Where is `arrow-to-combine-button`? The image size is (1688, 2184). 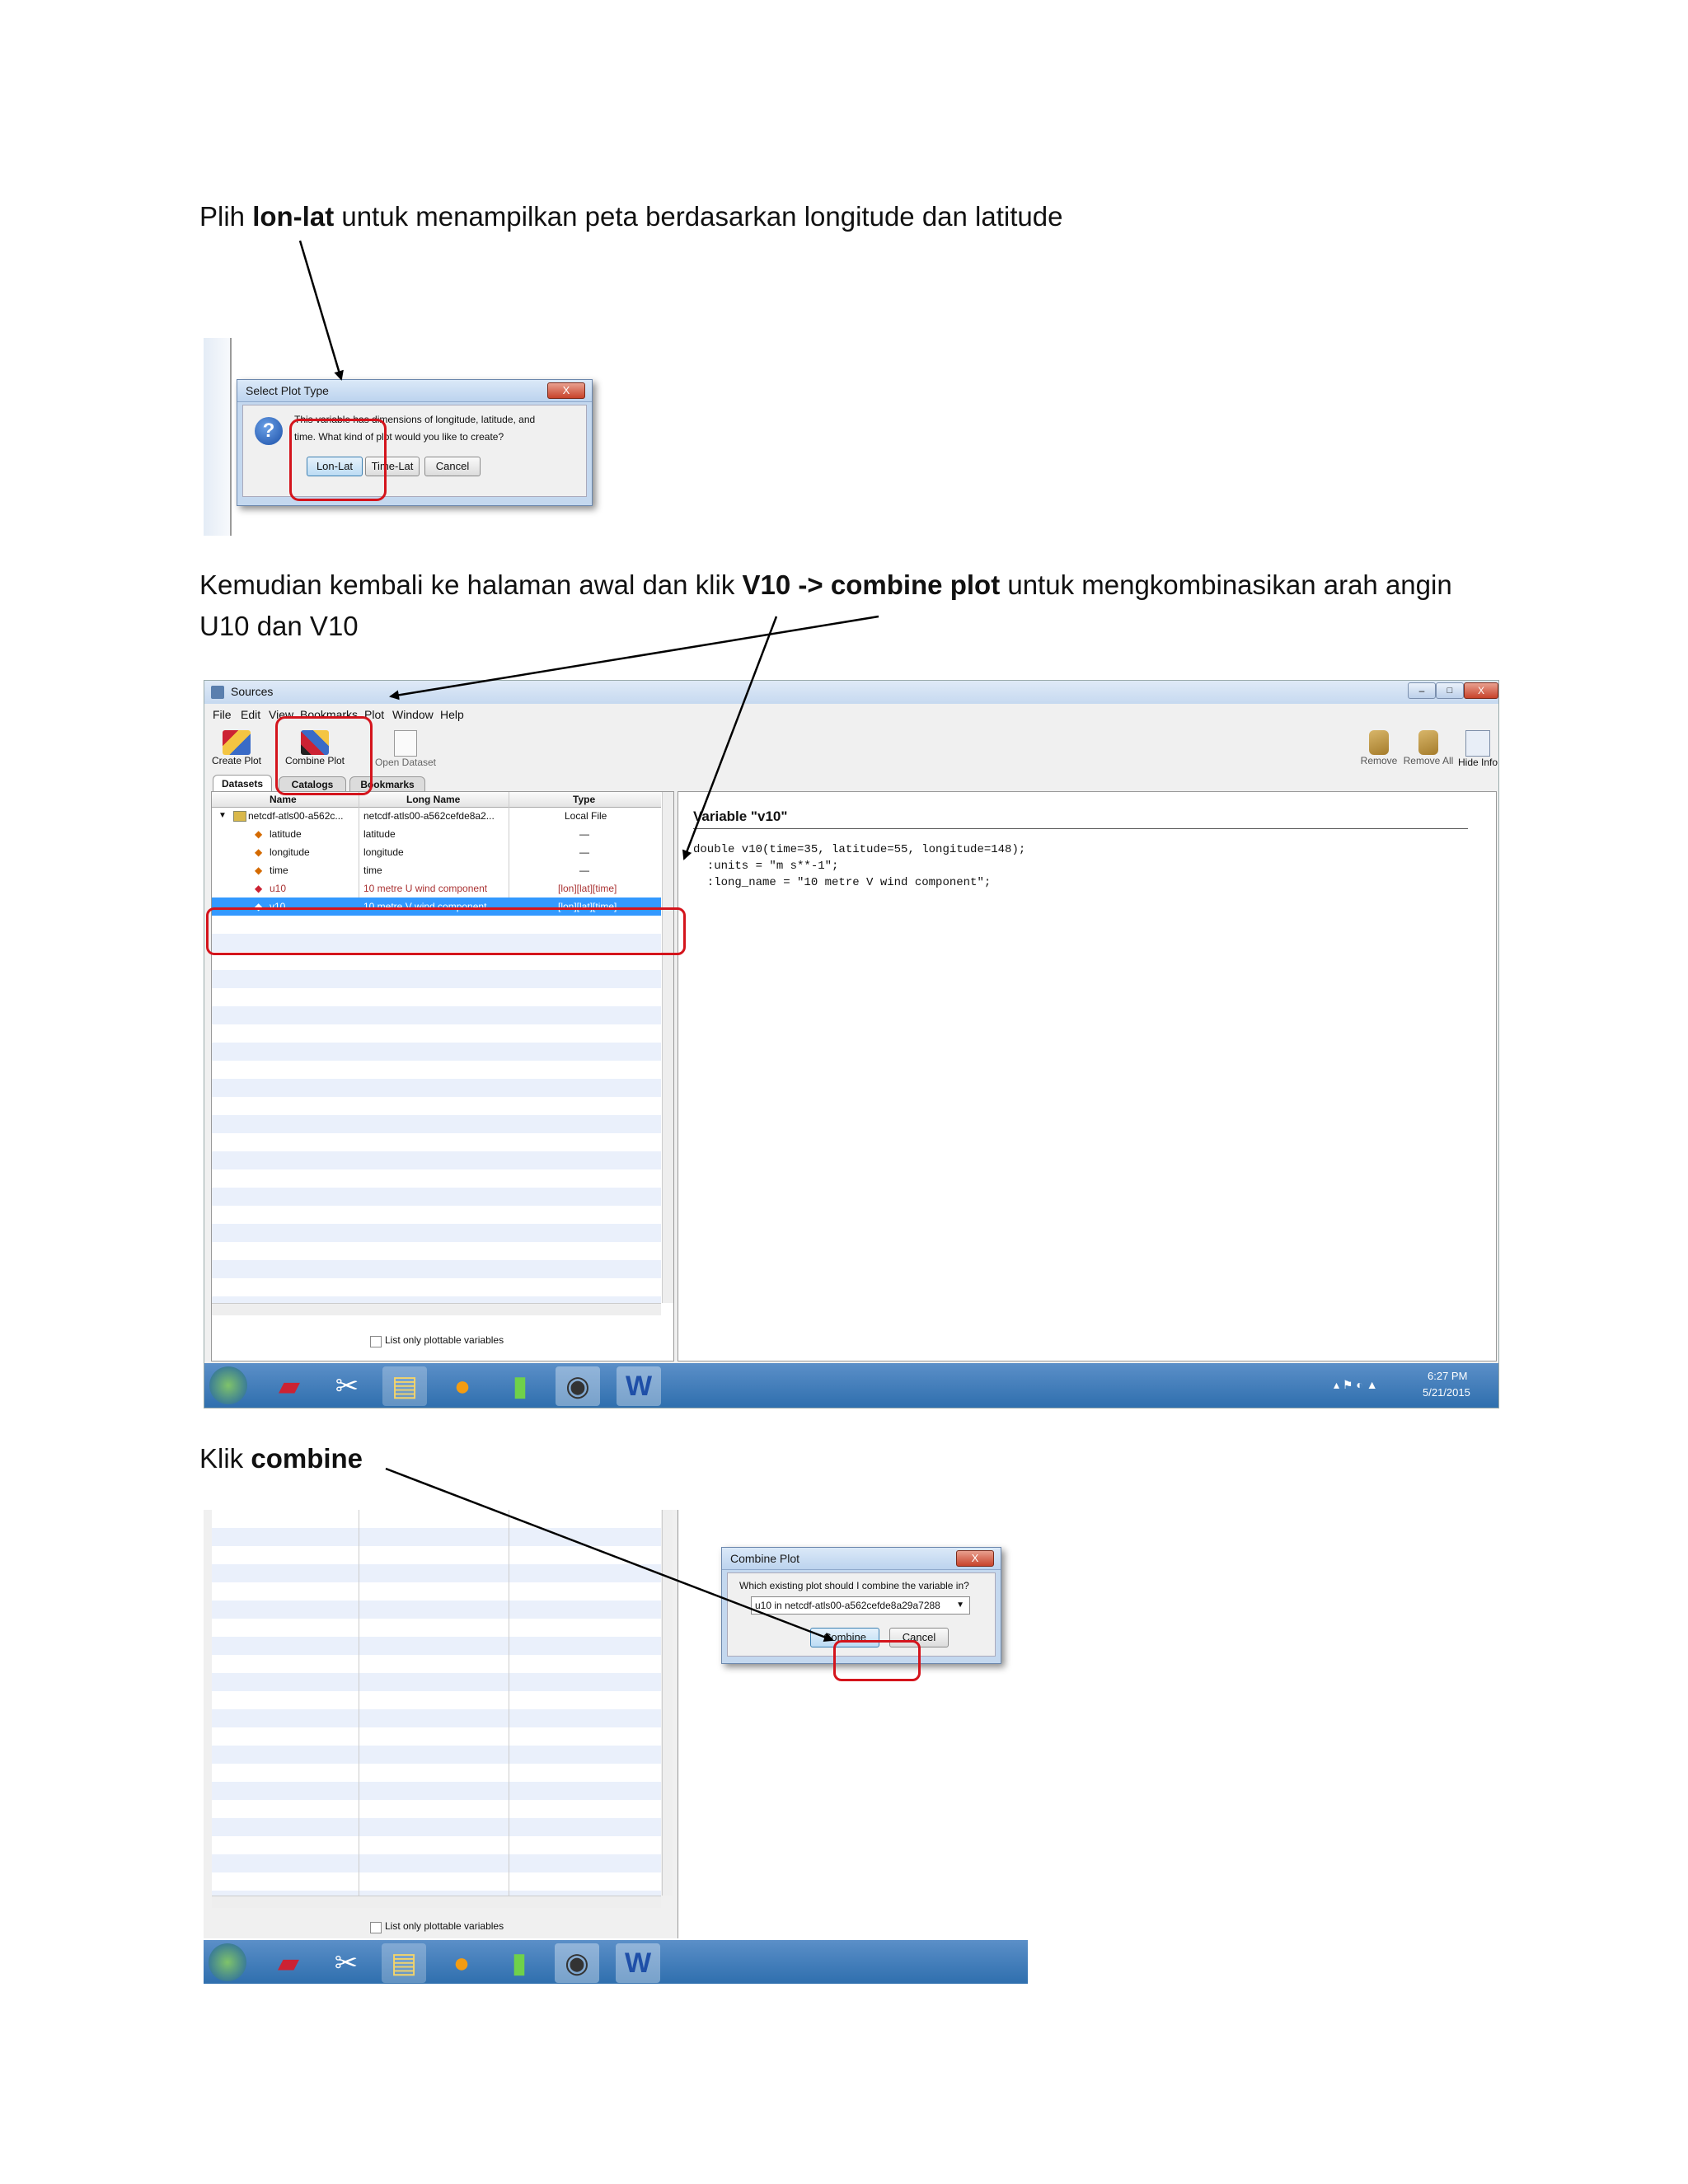 arrow-to-combine-button is located at coordinates (609, 1555).